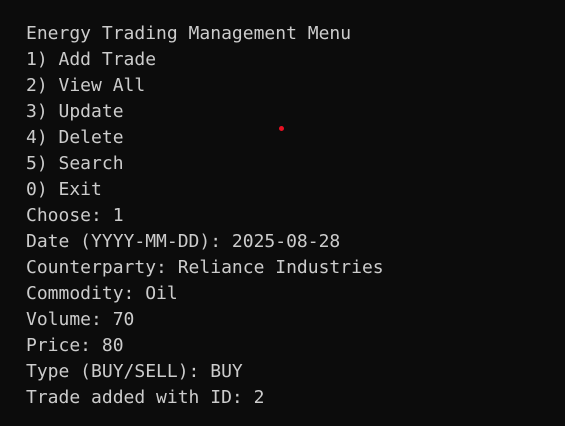 Image resolution: width=565 pixels, height=426 pixels. I want to click on menu-option-update: 3) Update, so click(75, 111).